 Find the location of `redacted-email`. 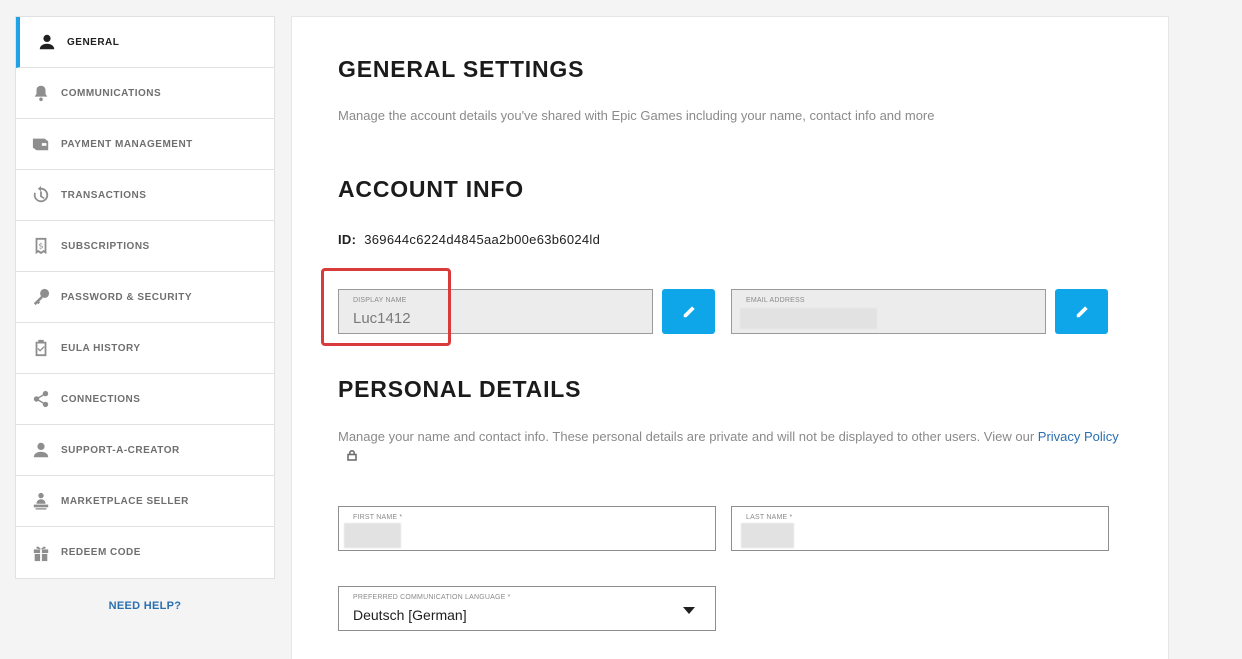

redacted-email is located at coordinates (808, 318).